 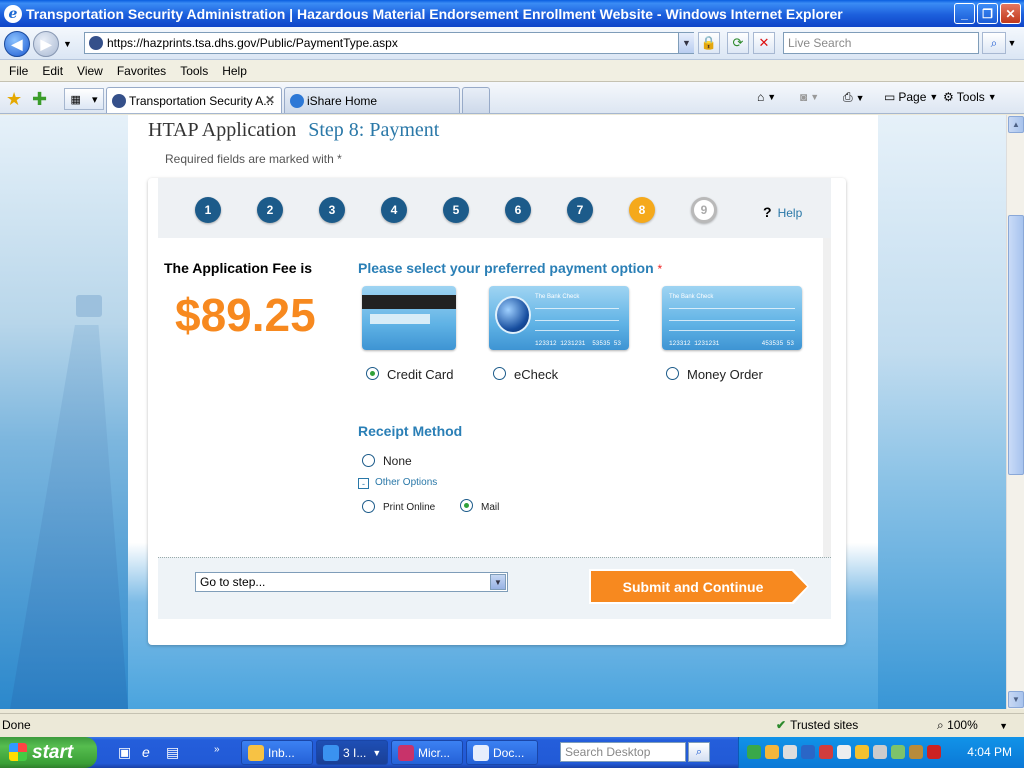 I want to click on antivirus-icon, so click(x=826, y=752).